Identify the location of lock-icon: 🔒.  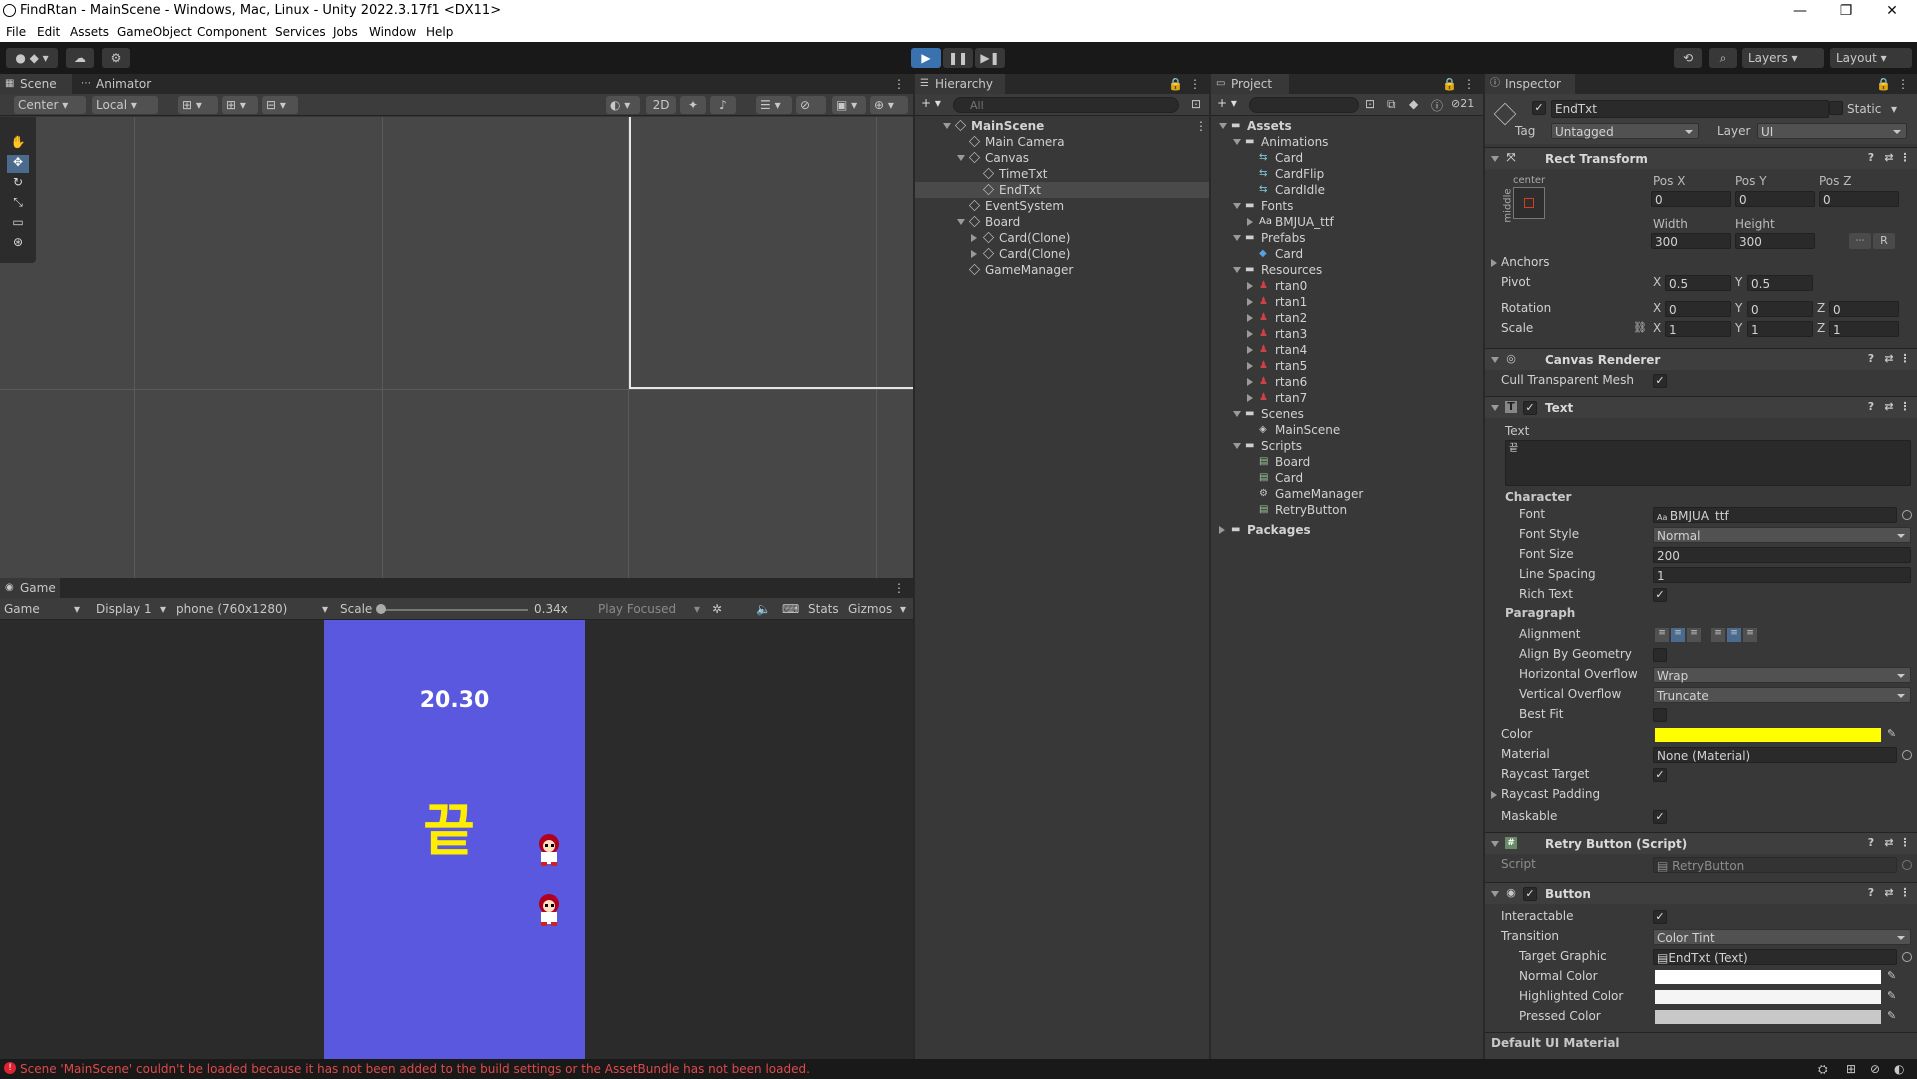
(1175, 84).